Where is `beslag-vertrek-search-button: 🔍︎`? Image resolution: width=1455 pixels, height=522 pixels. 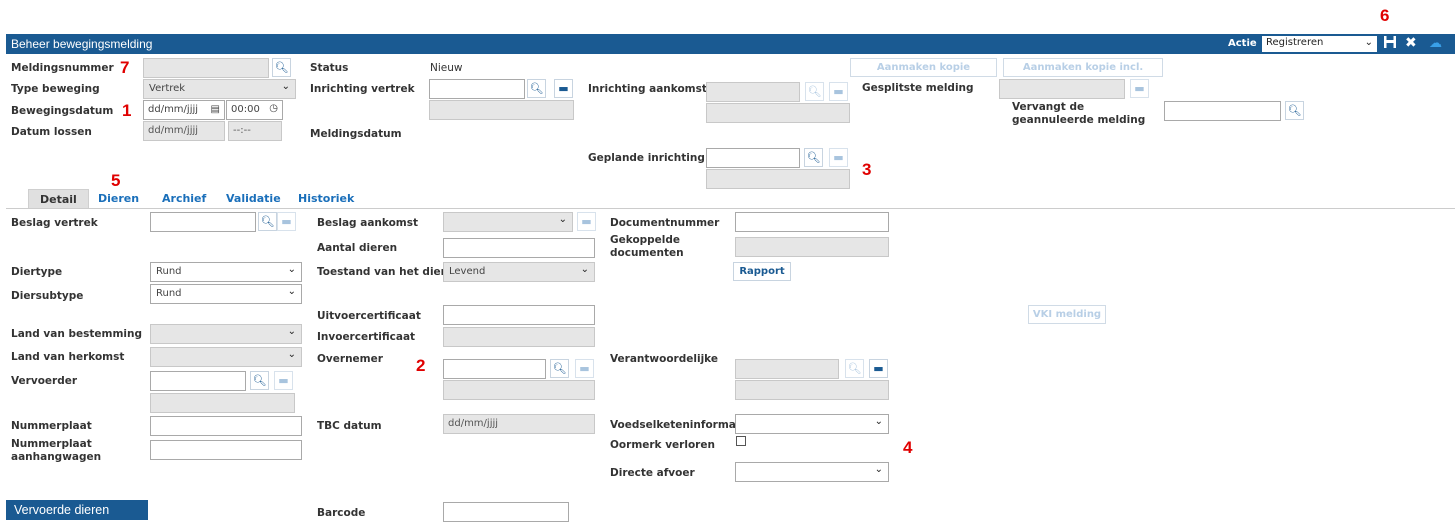 beslag-vertrek-search-button: 🔍︎ is located at coordinates (267, 221).